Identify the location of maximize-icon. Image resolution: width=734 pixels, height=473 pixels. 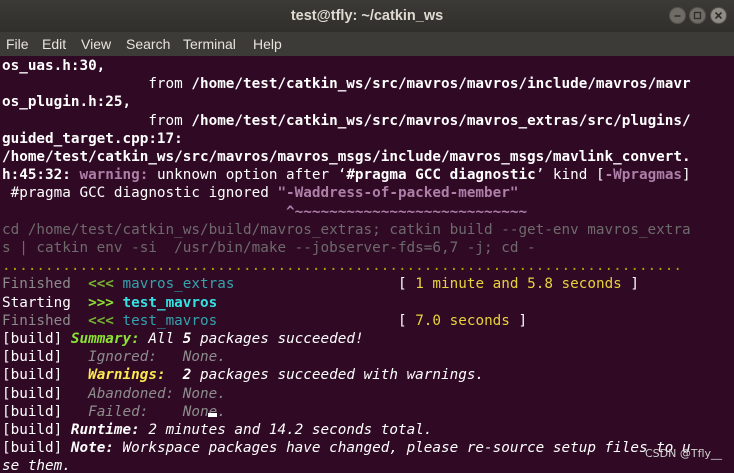
(697, 15).